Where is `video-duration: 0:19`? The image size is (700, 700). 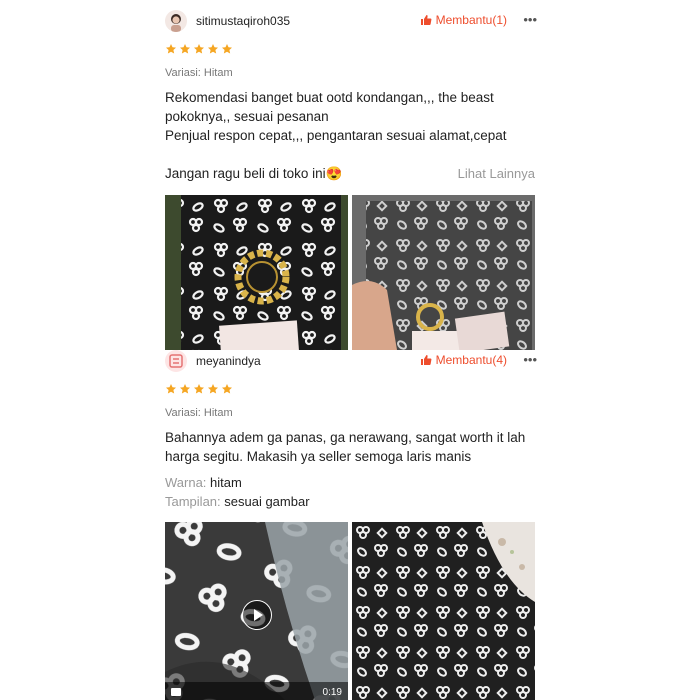
video-duration: 0:19 is located at coordinates (332, 692).